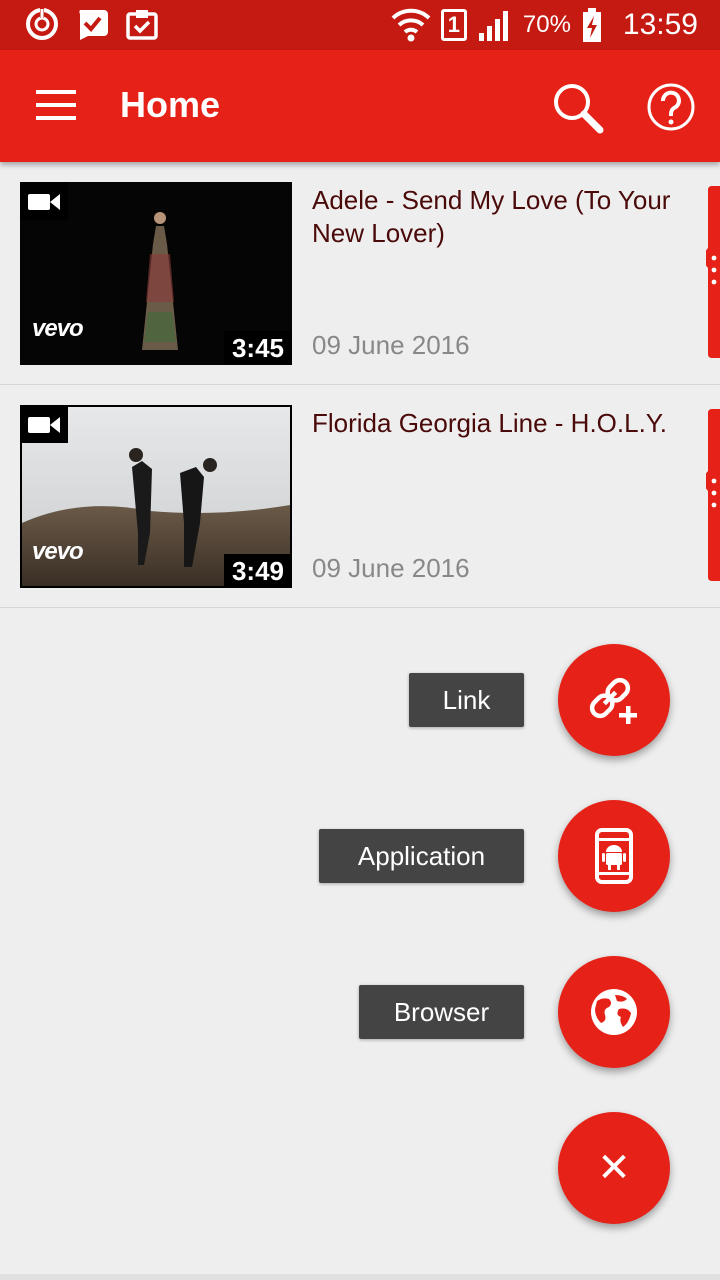 This screenshot has height=1280, width=720. Describe the element at coordinates (142, 25) in the screenshot. I see `clipboard-check-icon` at that location.